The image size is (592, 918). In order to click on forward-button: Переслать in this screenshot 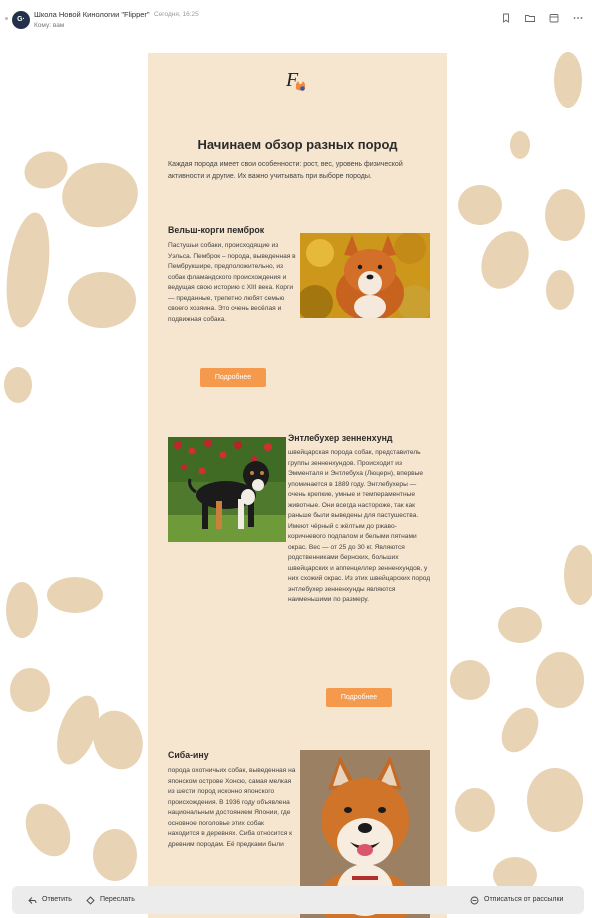, I will do `click(110, 900)`.